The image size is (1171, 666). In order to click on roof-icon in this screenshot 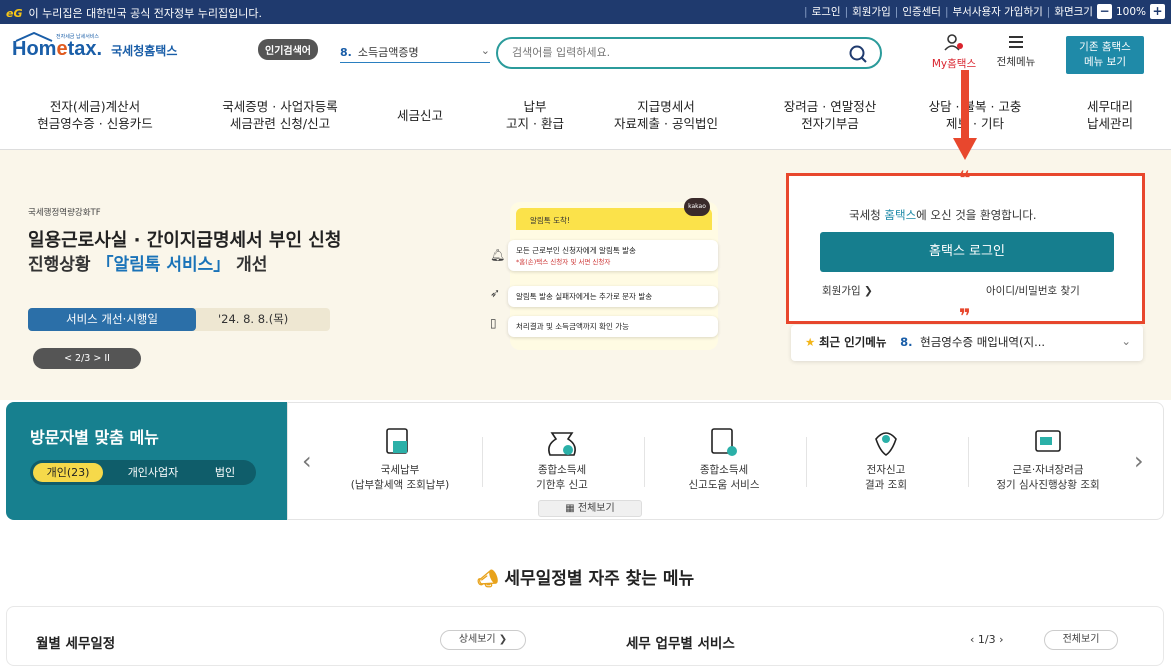, I will do `click(34, 37)`.